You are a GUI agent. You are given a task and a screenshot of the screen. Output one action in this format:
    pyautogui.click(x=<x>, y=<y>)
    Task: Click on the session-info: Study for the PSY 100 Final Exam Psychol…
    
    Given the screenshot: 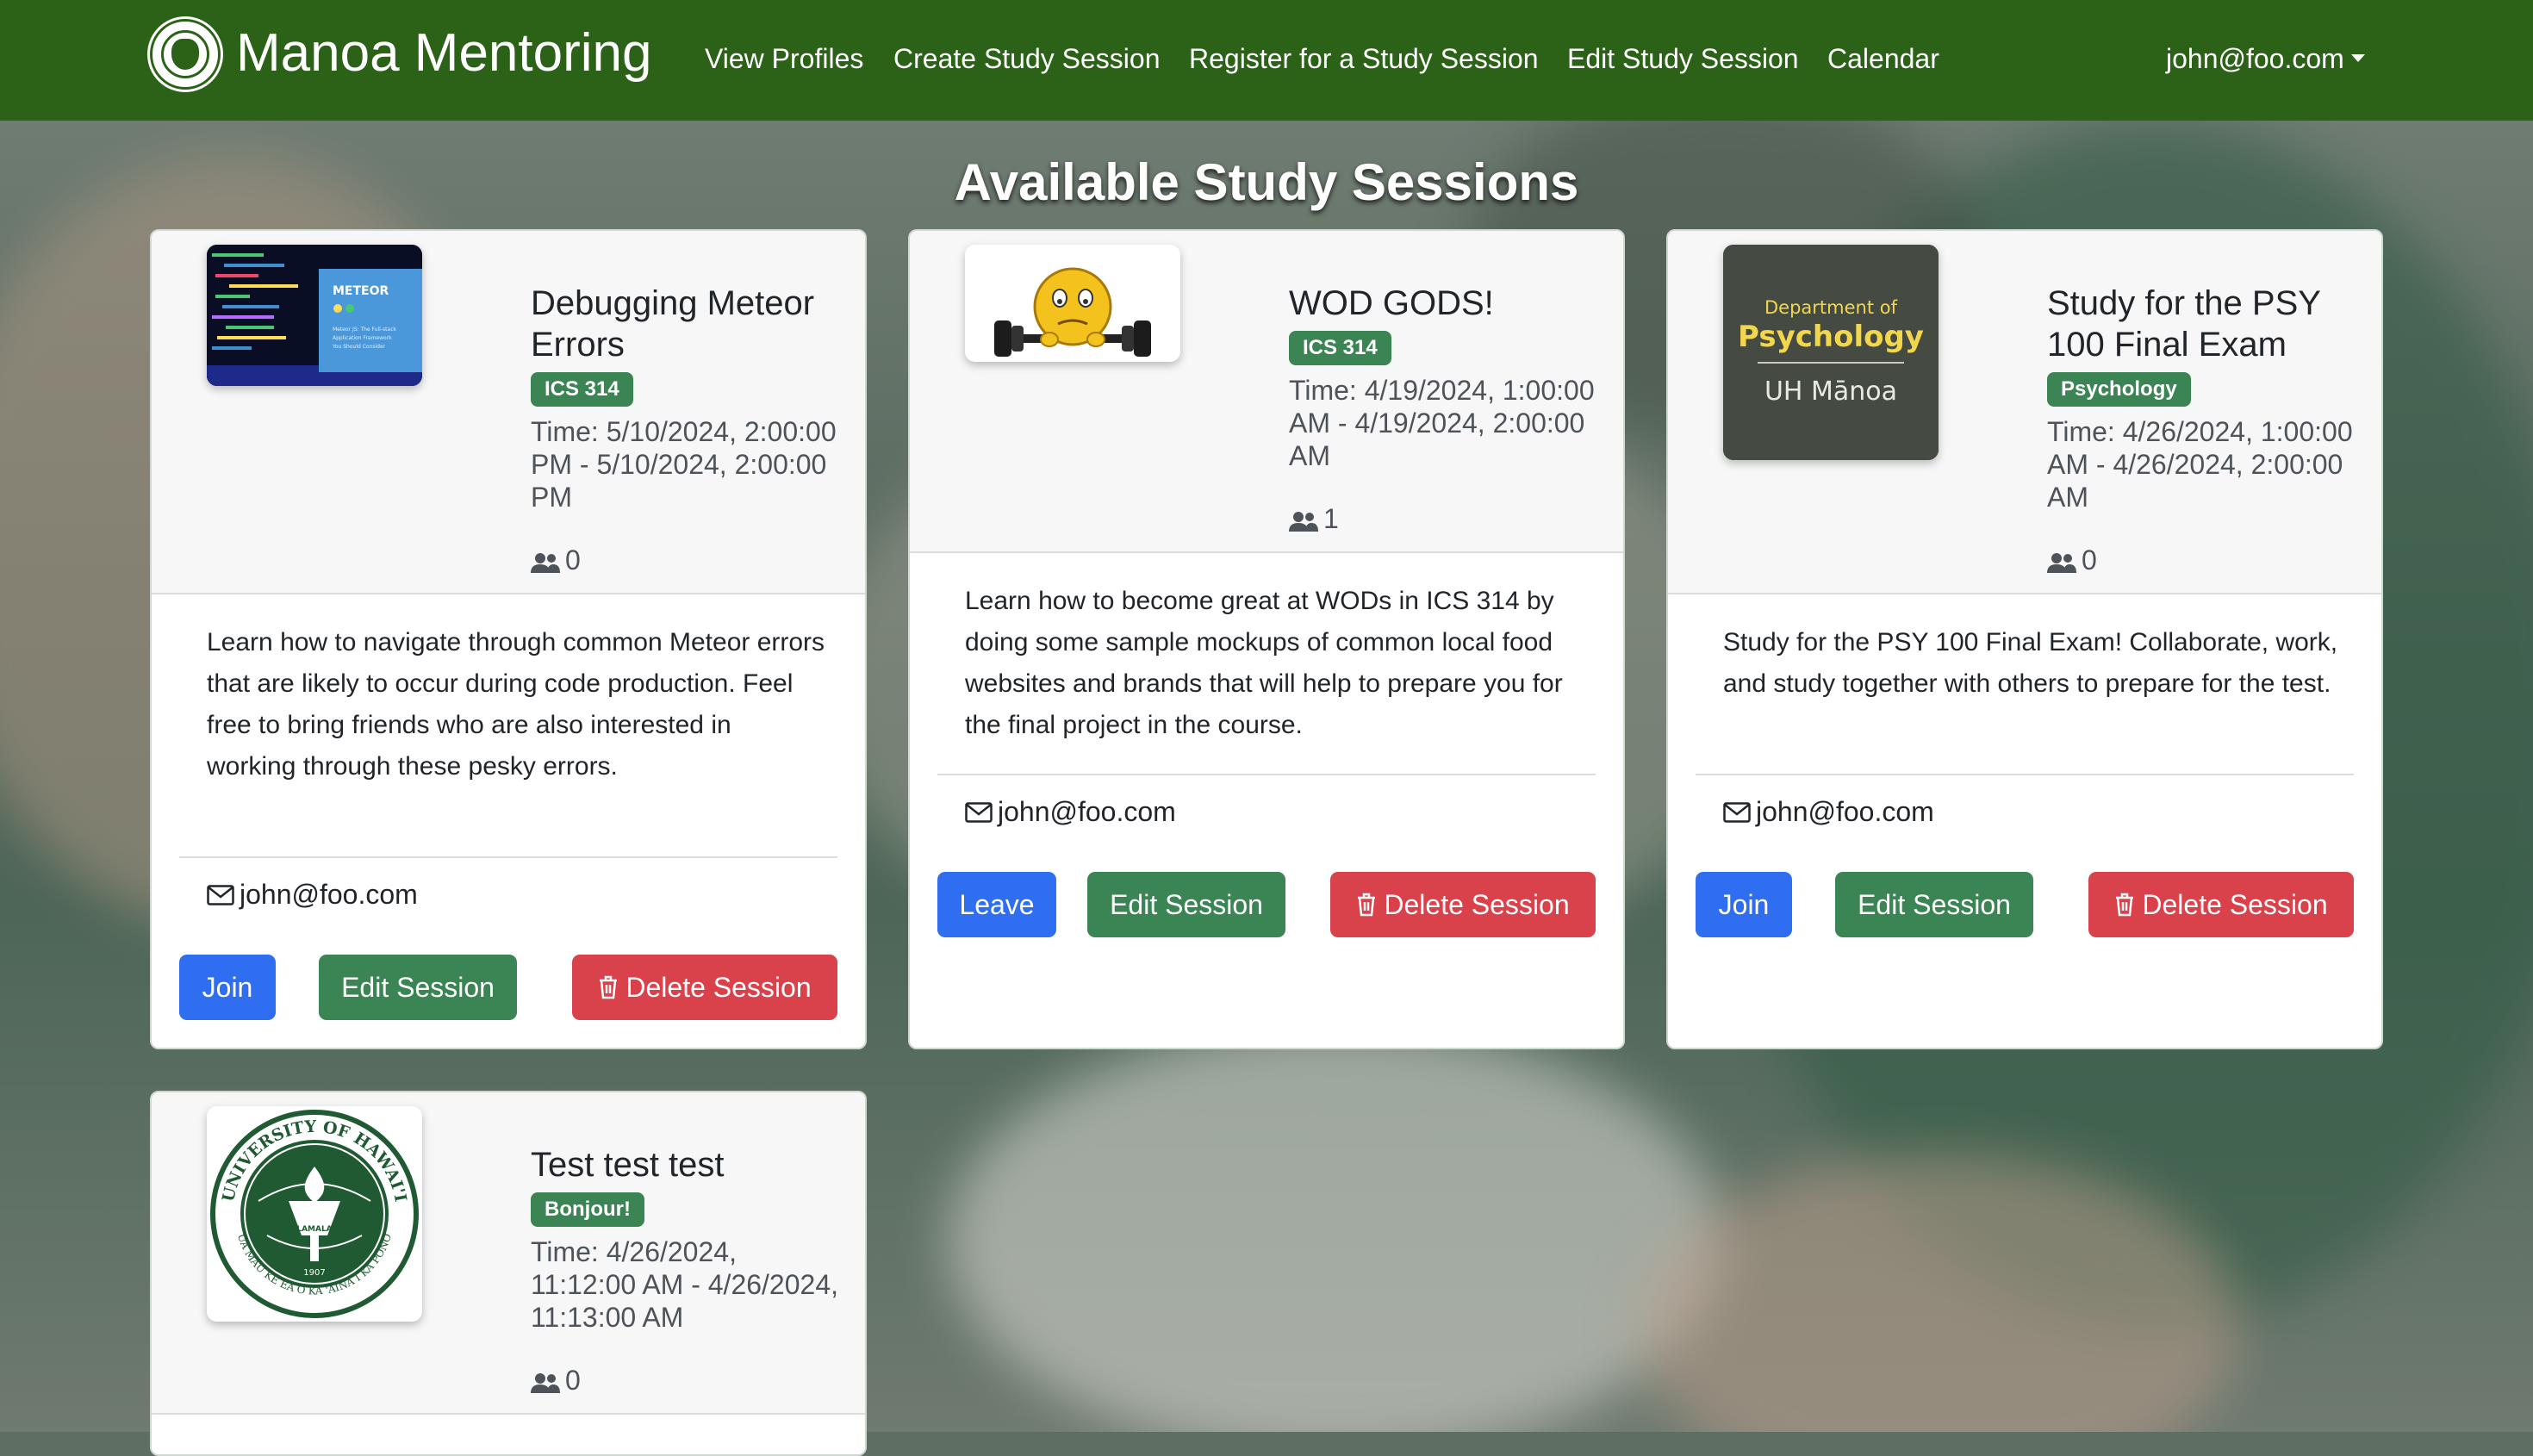 What is the action you would take?
    pyautogui.click(x=2206, y=398)
    